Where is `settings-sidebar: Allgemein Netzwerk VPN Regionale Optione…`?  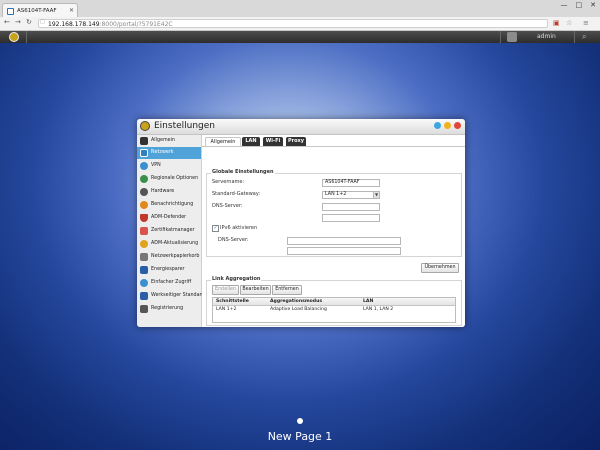 settings-sidebar: Allgemein Netzwerk VPN Regionale Optione… is located at coordinates (171, 231).